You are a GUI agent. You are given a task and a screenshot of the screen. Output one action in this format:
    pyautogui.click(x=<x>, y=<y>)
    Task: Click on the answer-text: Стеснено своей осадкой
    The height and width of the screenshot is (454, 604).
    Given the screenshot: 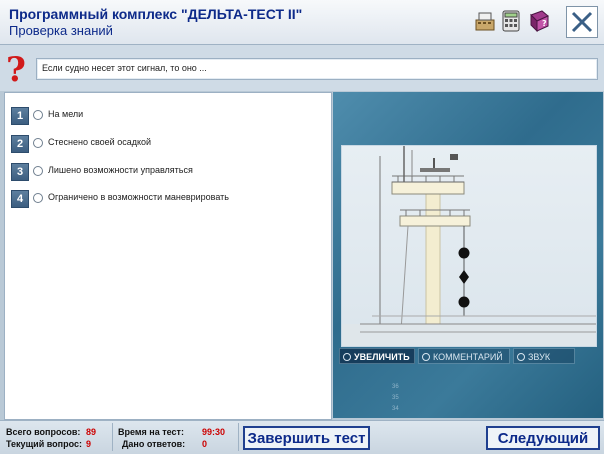 What is the action you would take?
    pyautogui.click(x=100, y=142)
    